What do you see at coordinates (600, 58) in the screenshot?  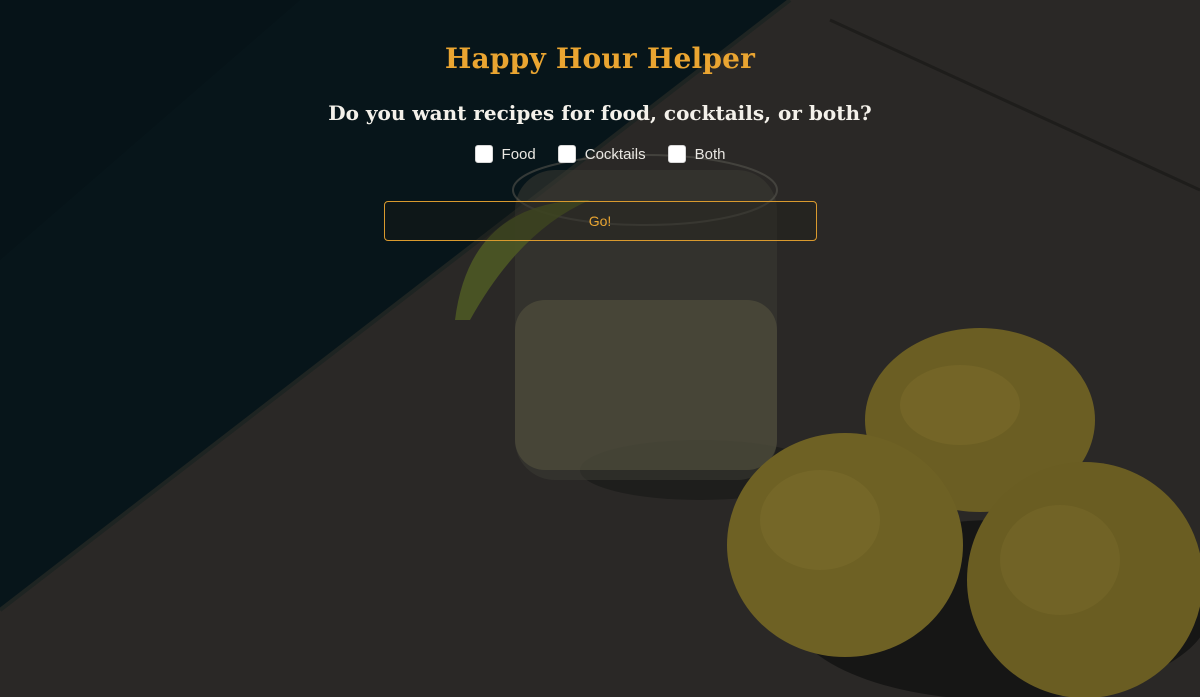 I see `page-title: Happy Hour Helper` at bounding box center [600, 58].